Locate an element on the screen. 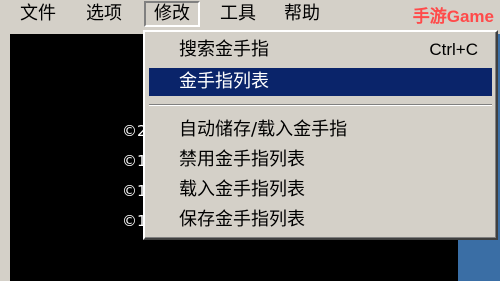 The image size is (500, 281). menu-file: 文件 is located at coordinates (38, 14).